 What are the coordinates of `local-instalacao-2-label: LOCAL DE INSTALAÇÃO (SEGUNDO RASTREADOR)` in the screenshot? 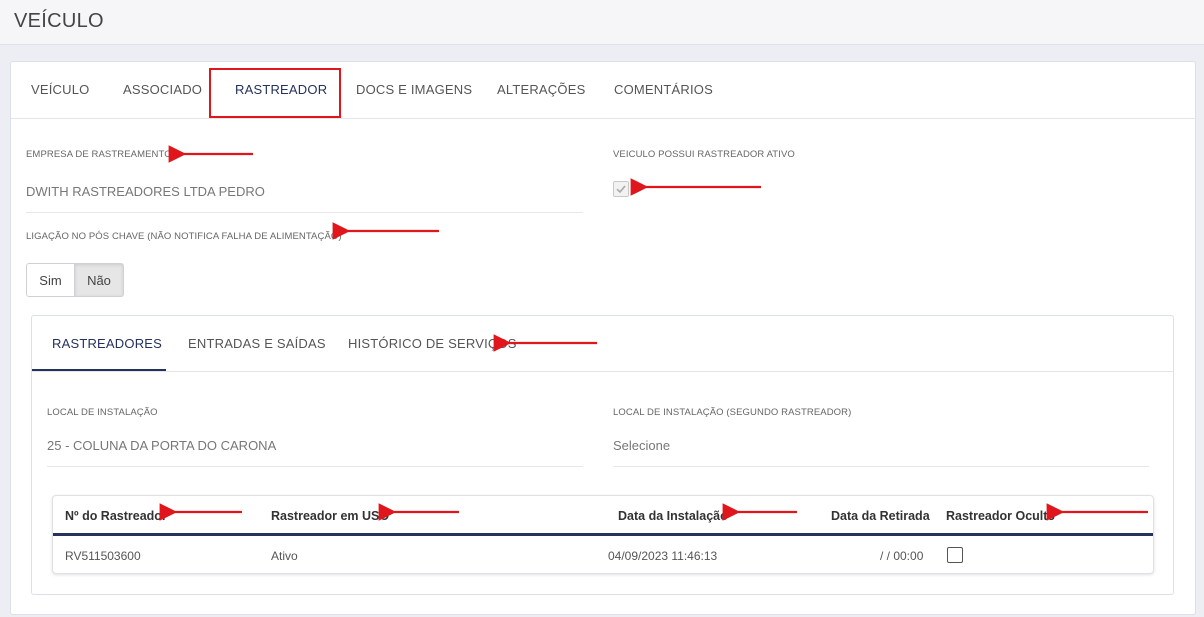 It's located at (732, 412).